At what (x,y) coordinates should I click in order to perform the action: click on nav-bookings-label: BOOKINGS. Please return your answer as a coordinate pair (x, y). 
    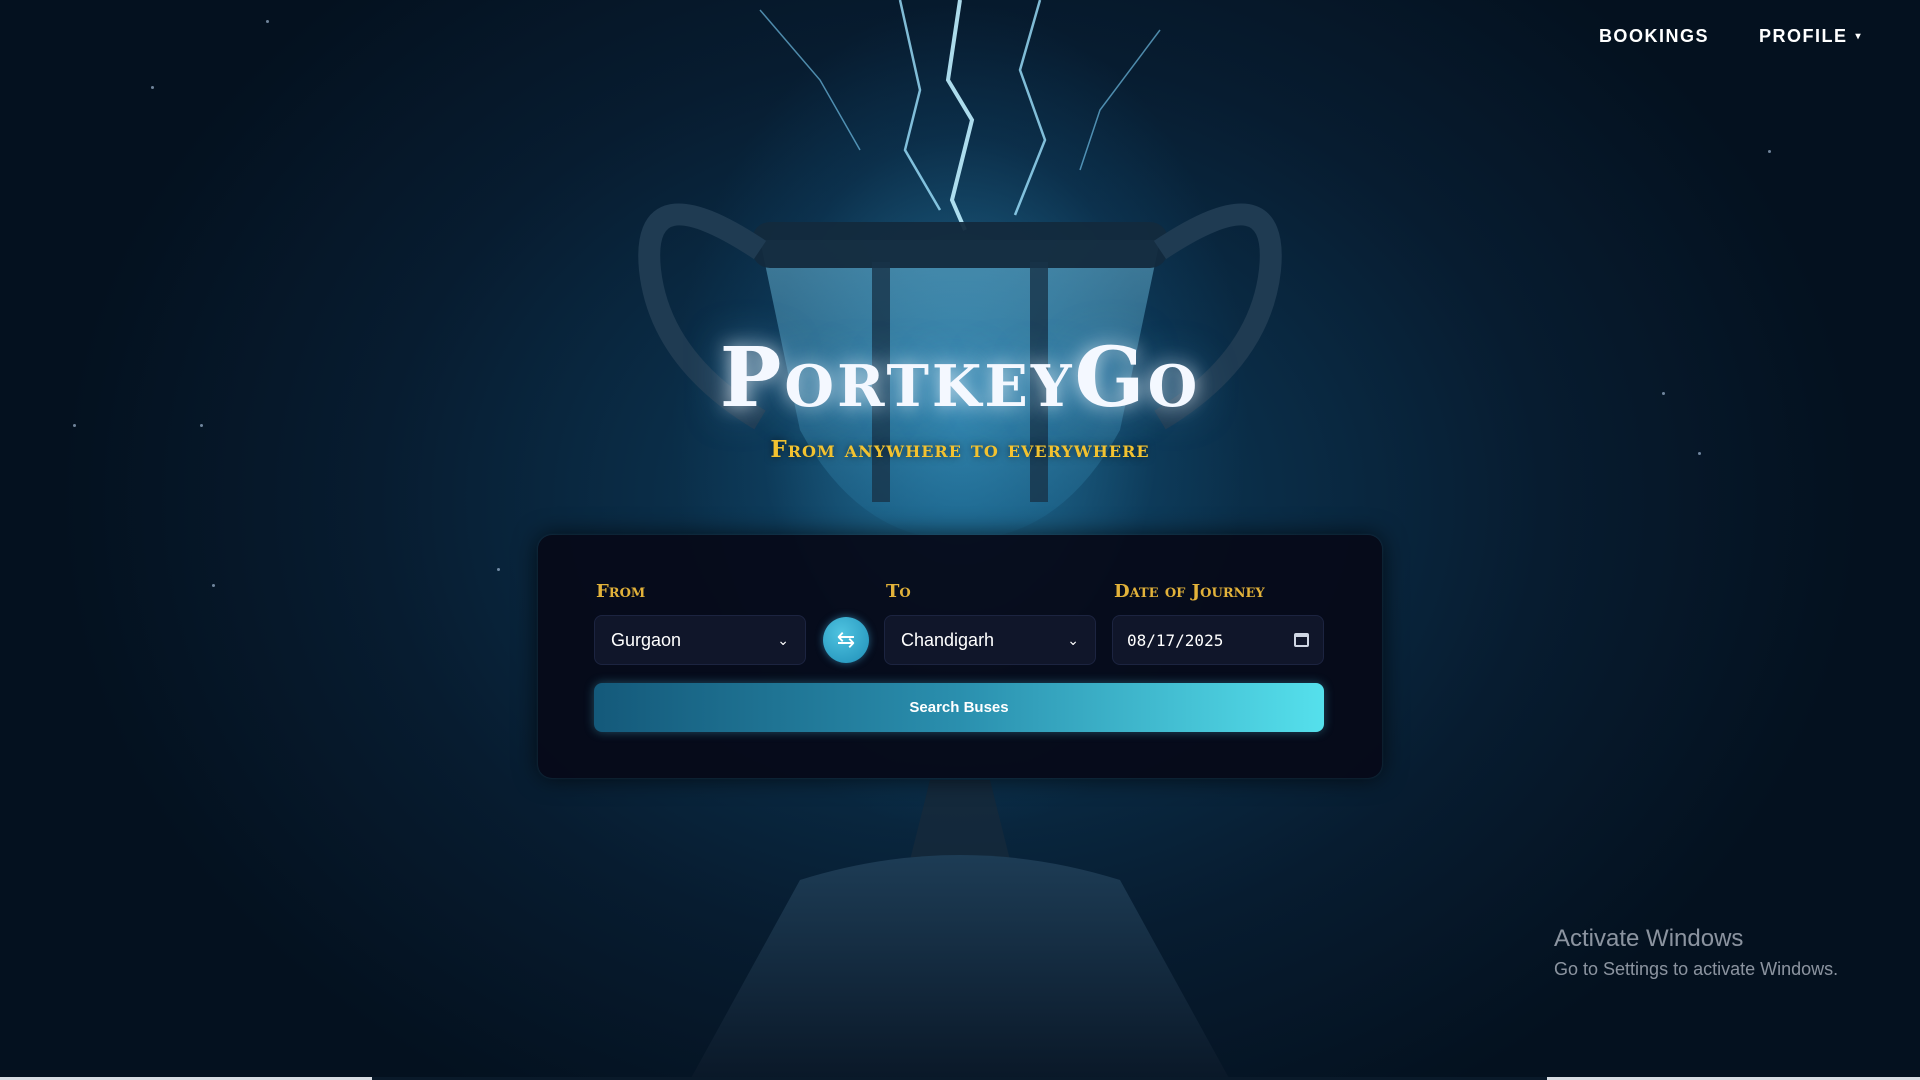
    Looking at the image, I should click on (1653, 36).